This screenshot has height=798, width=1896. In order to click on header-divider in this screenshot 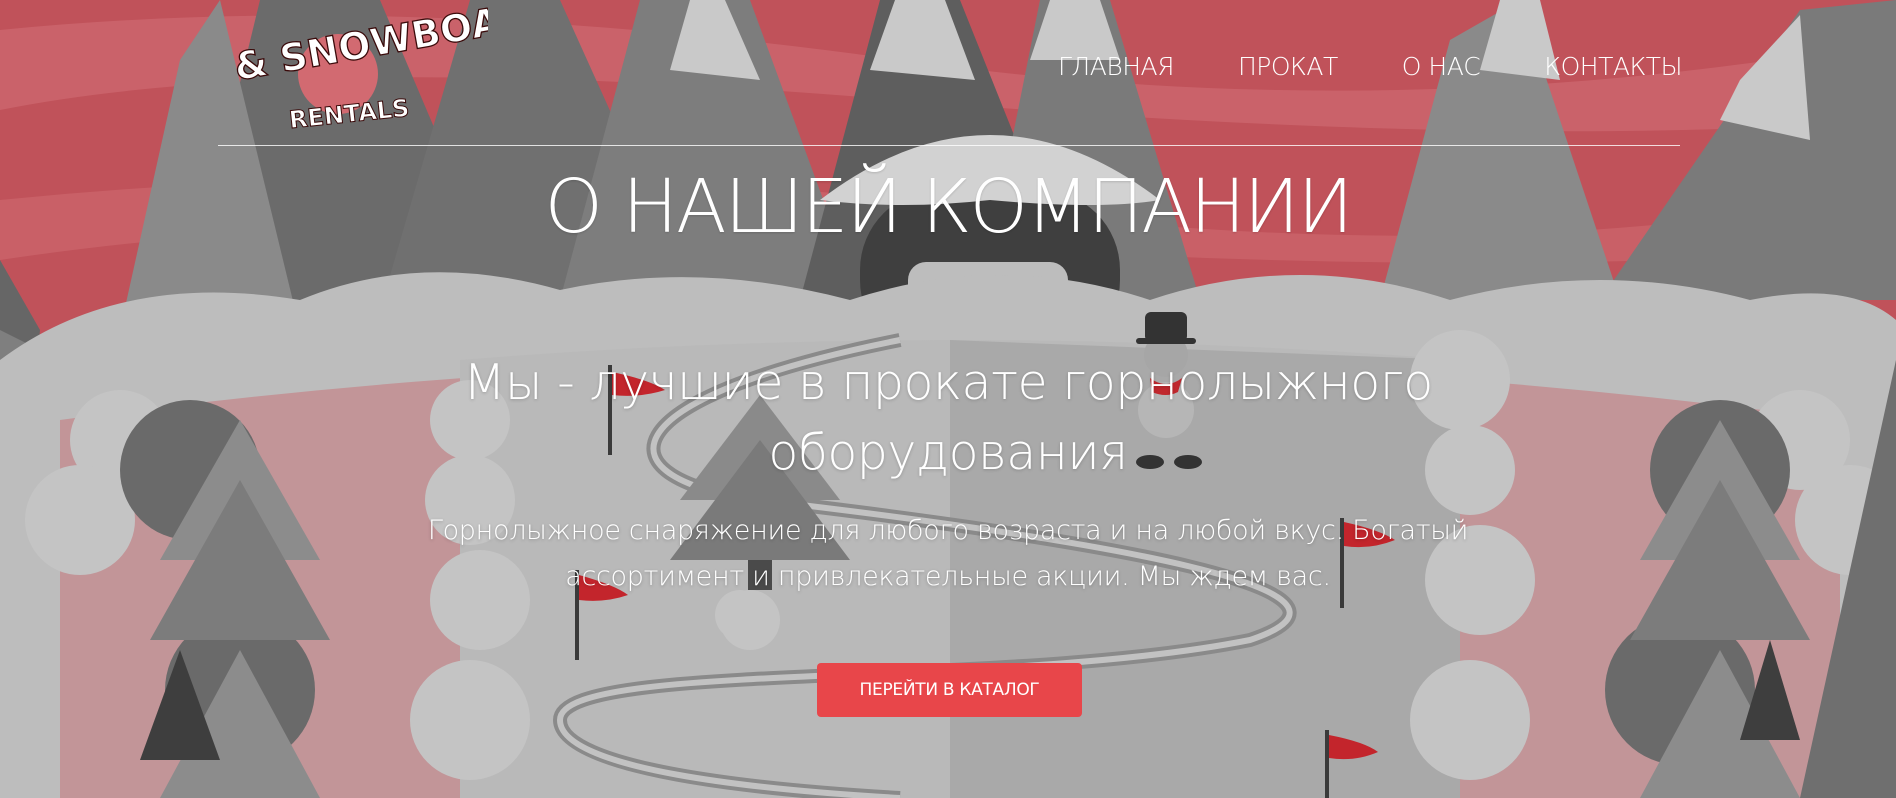, I will do `click(949, 145)`.